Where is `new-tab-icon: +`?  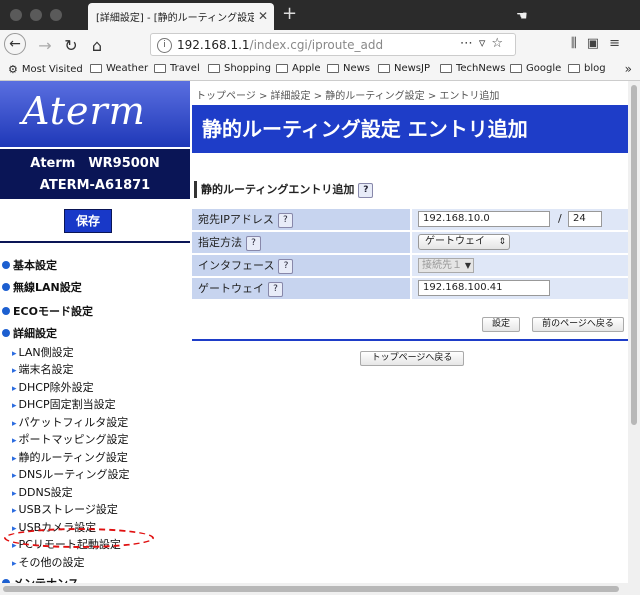 new-tab-icon: + is located at coordinates (289, 13).